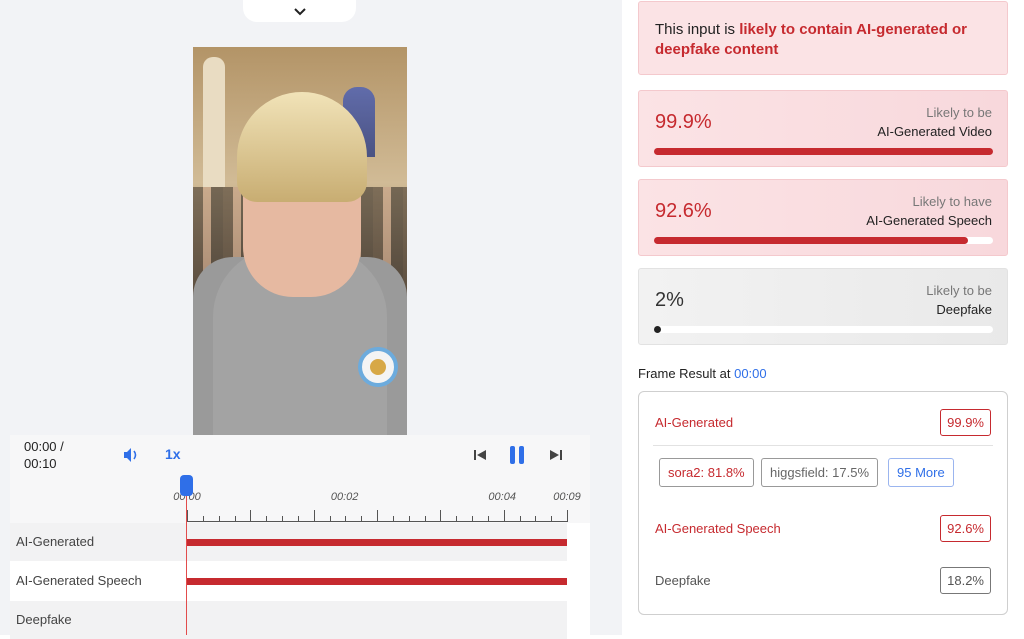 The height and width of the screenshot is (639, 1024). I want to click on skip-forward-button, so click(556, 455).